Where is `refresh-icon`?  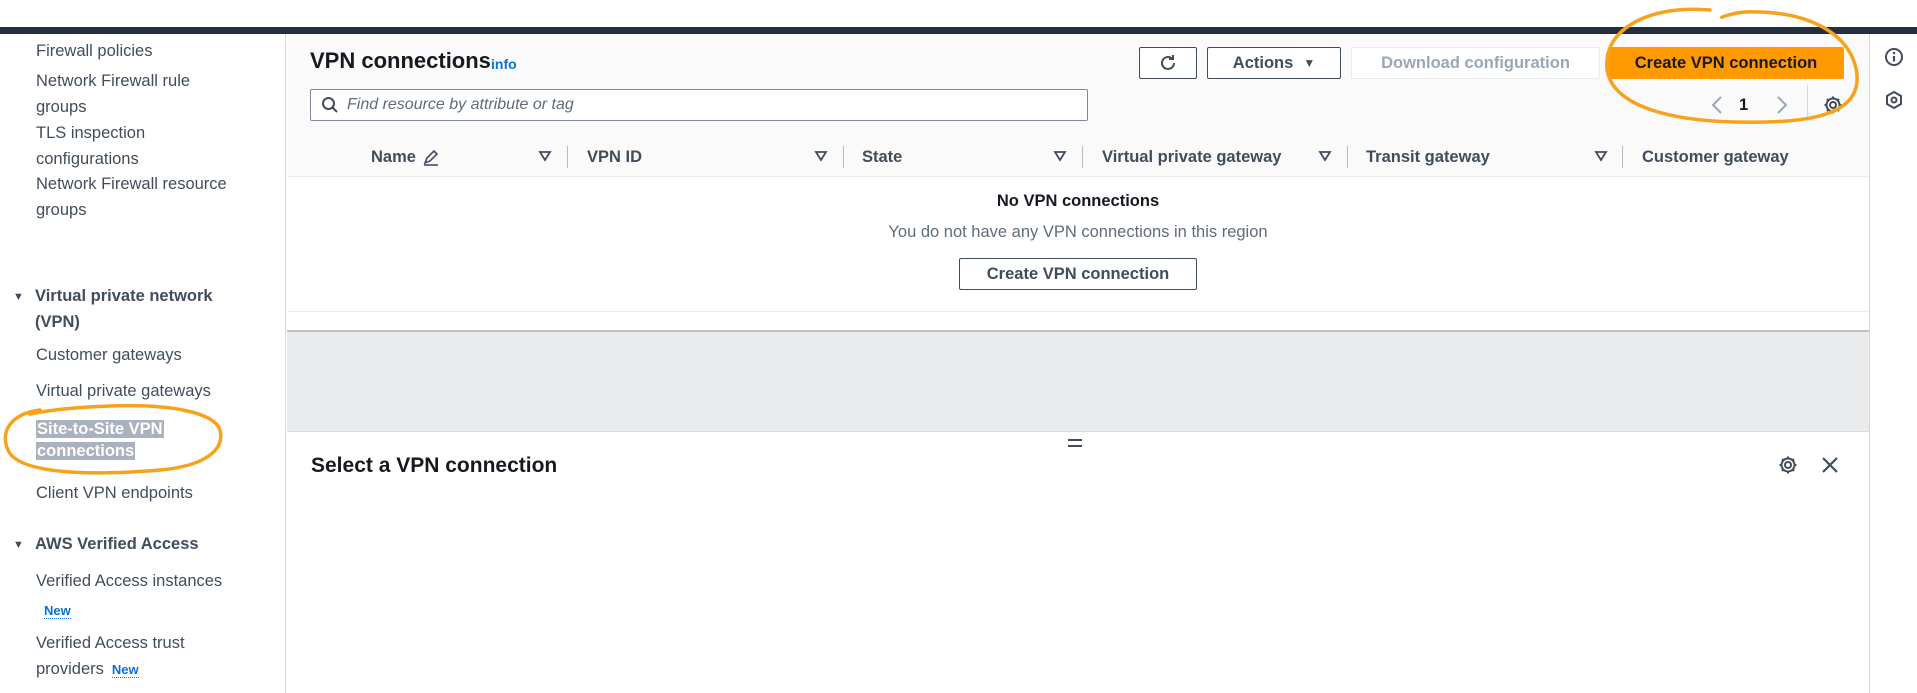 refresh-icon is located at coordinates (1168, 62).